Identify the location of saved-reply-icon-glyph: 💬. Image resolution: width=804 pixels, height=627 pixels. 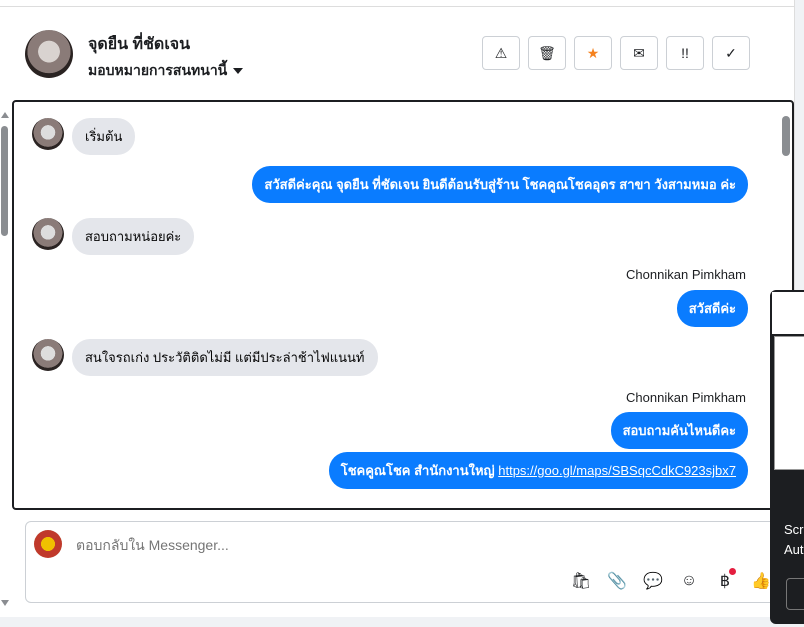
(653, 581).